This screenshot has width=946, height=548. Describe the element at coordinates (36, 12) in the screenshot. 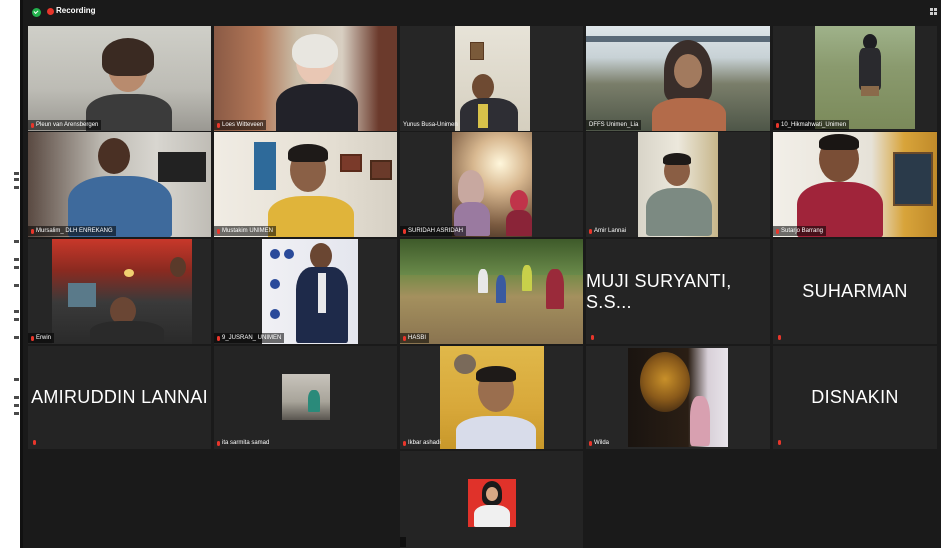

I see `security-shield-icon` at that location.